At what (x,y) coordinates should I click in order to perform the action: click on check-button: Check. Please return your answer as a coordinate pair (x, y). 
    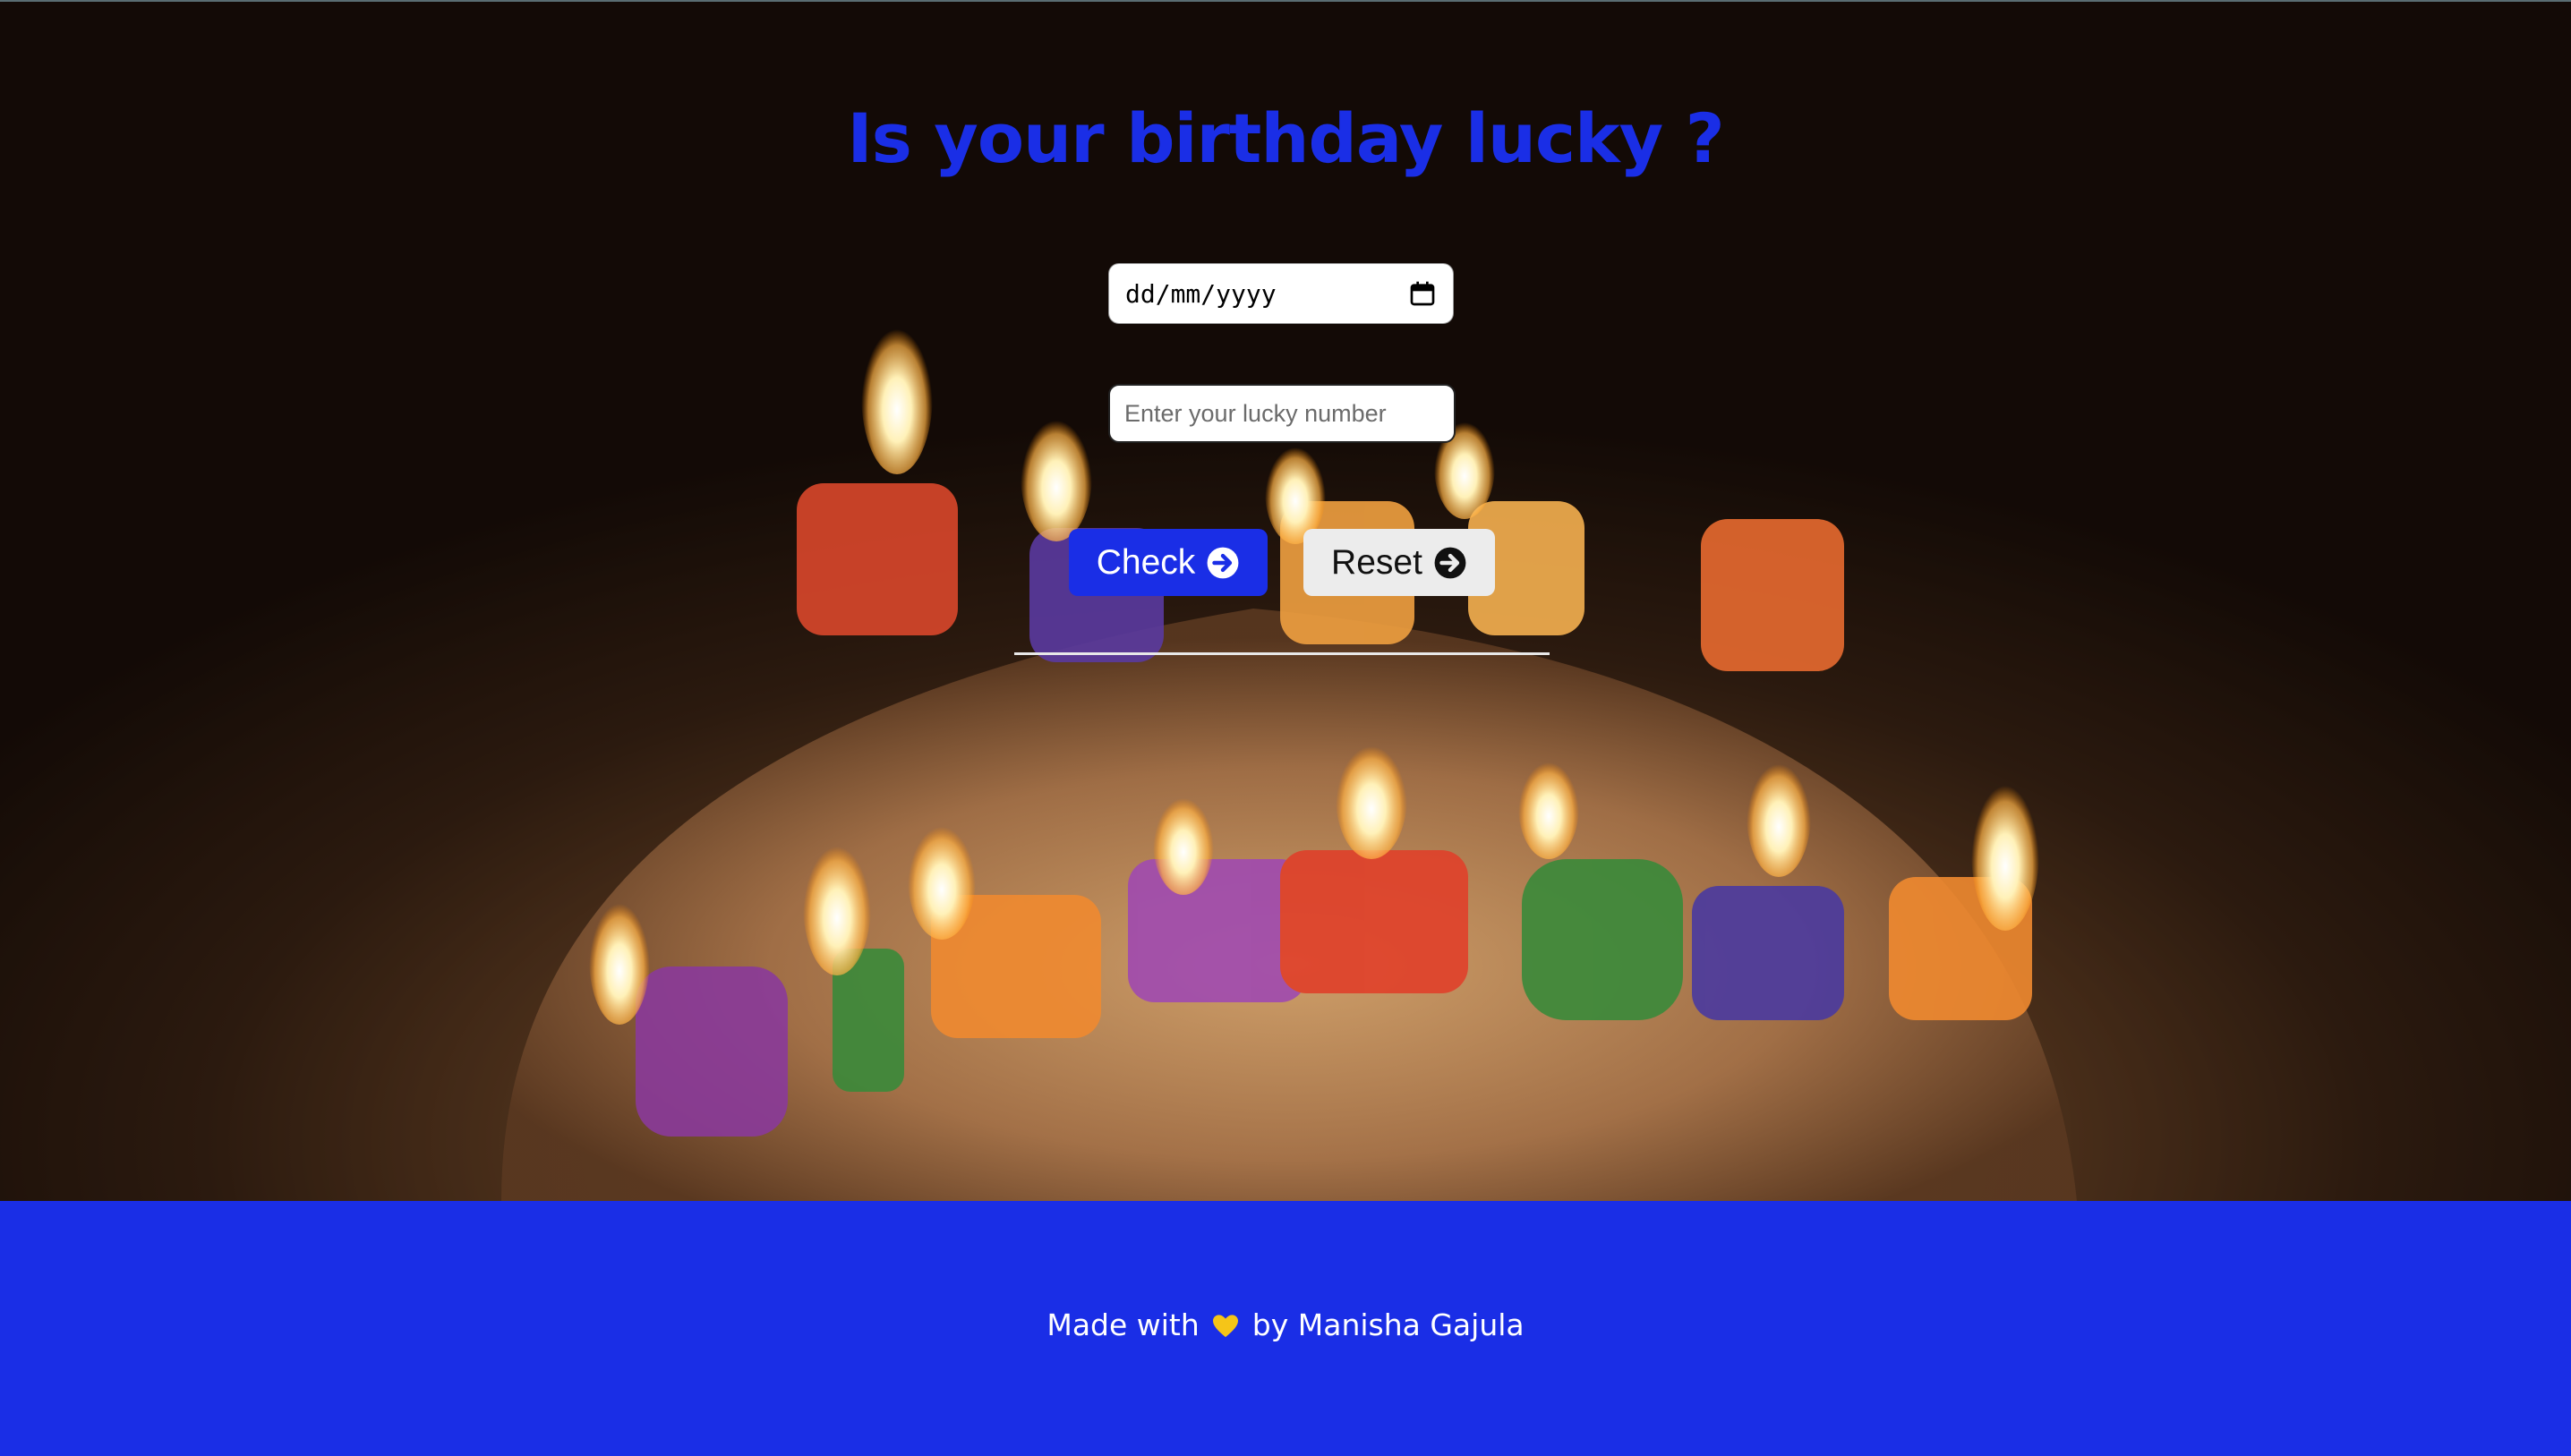
    Looking at the image, I should click on (1168, 562).